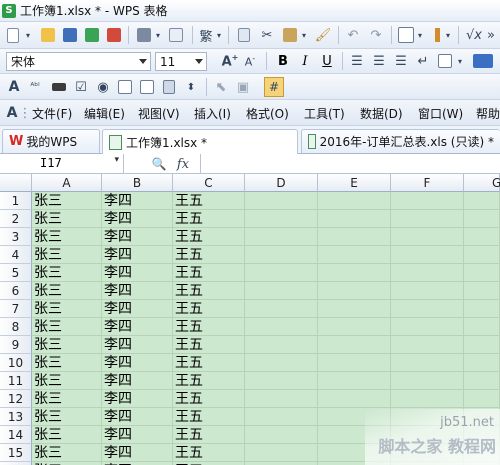  Describe the element at coordinates (460, 61) in the screenshot. I see `merge-dropdown-arrow: ▾` at that location.